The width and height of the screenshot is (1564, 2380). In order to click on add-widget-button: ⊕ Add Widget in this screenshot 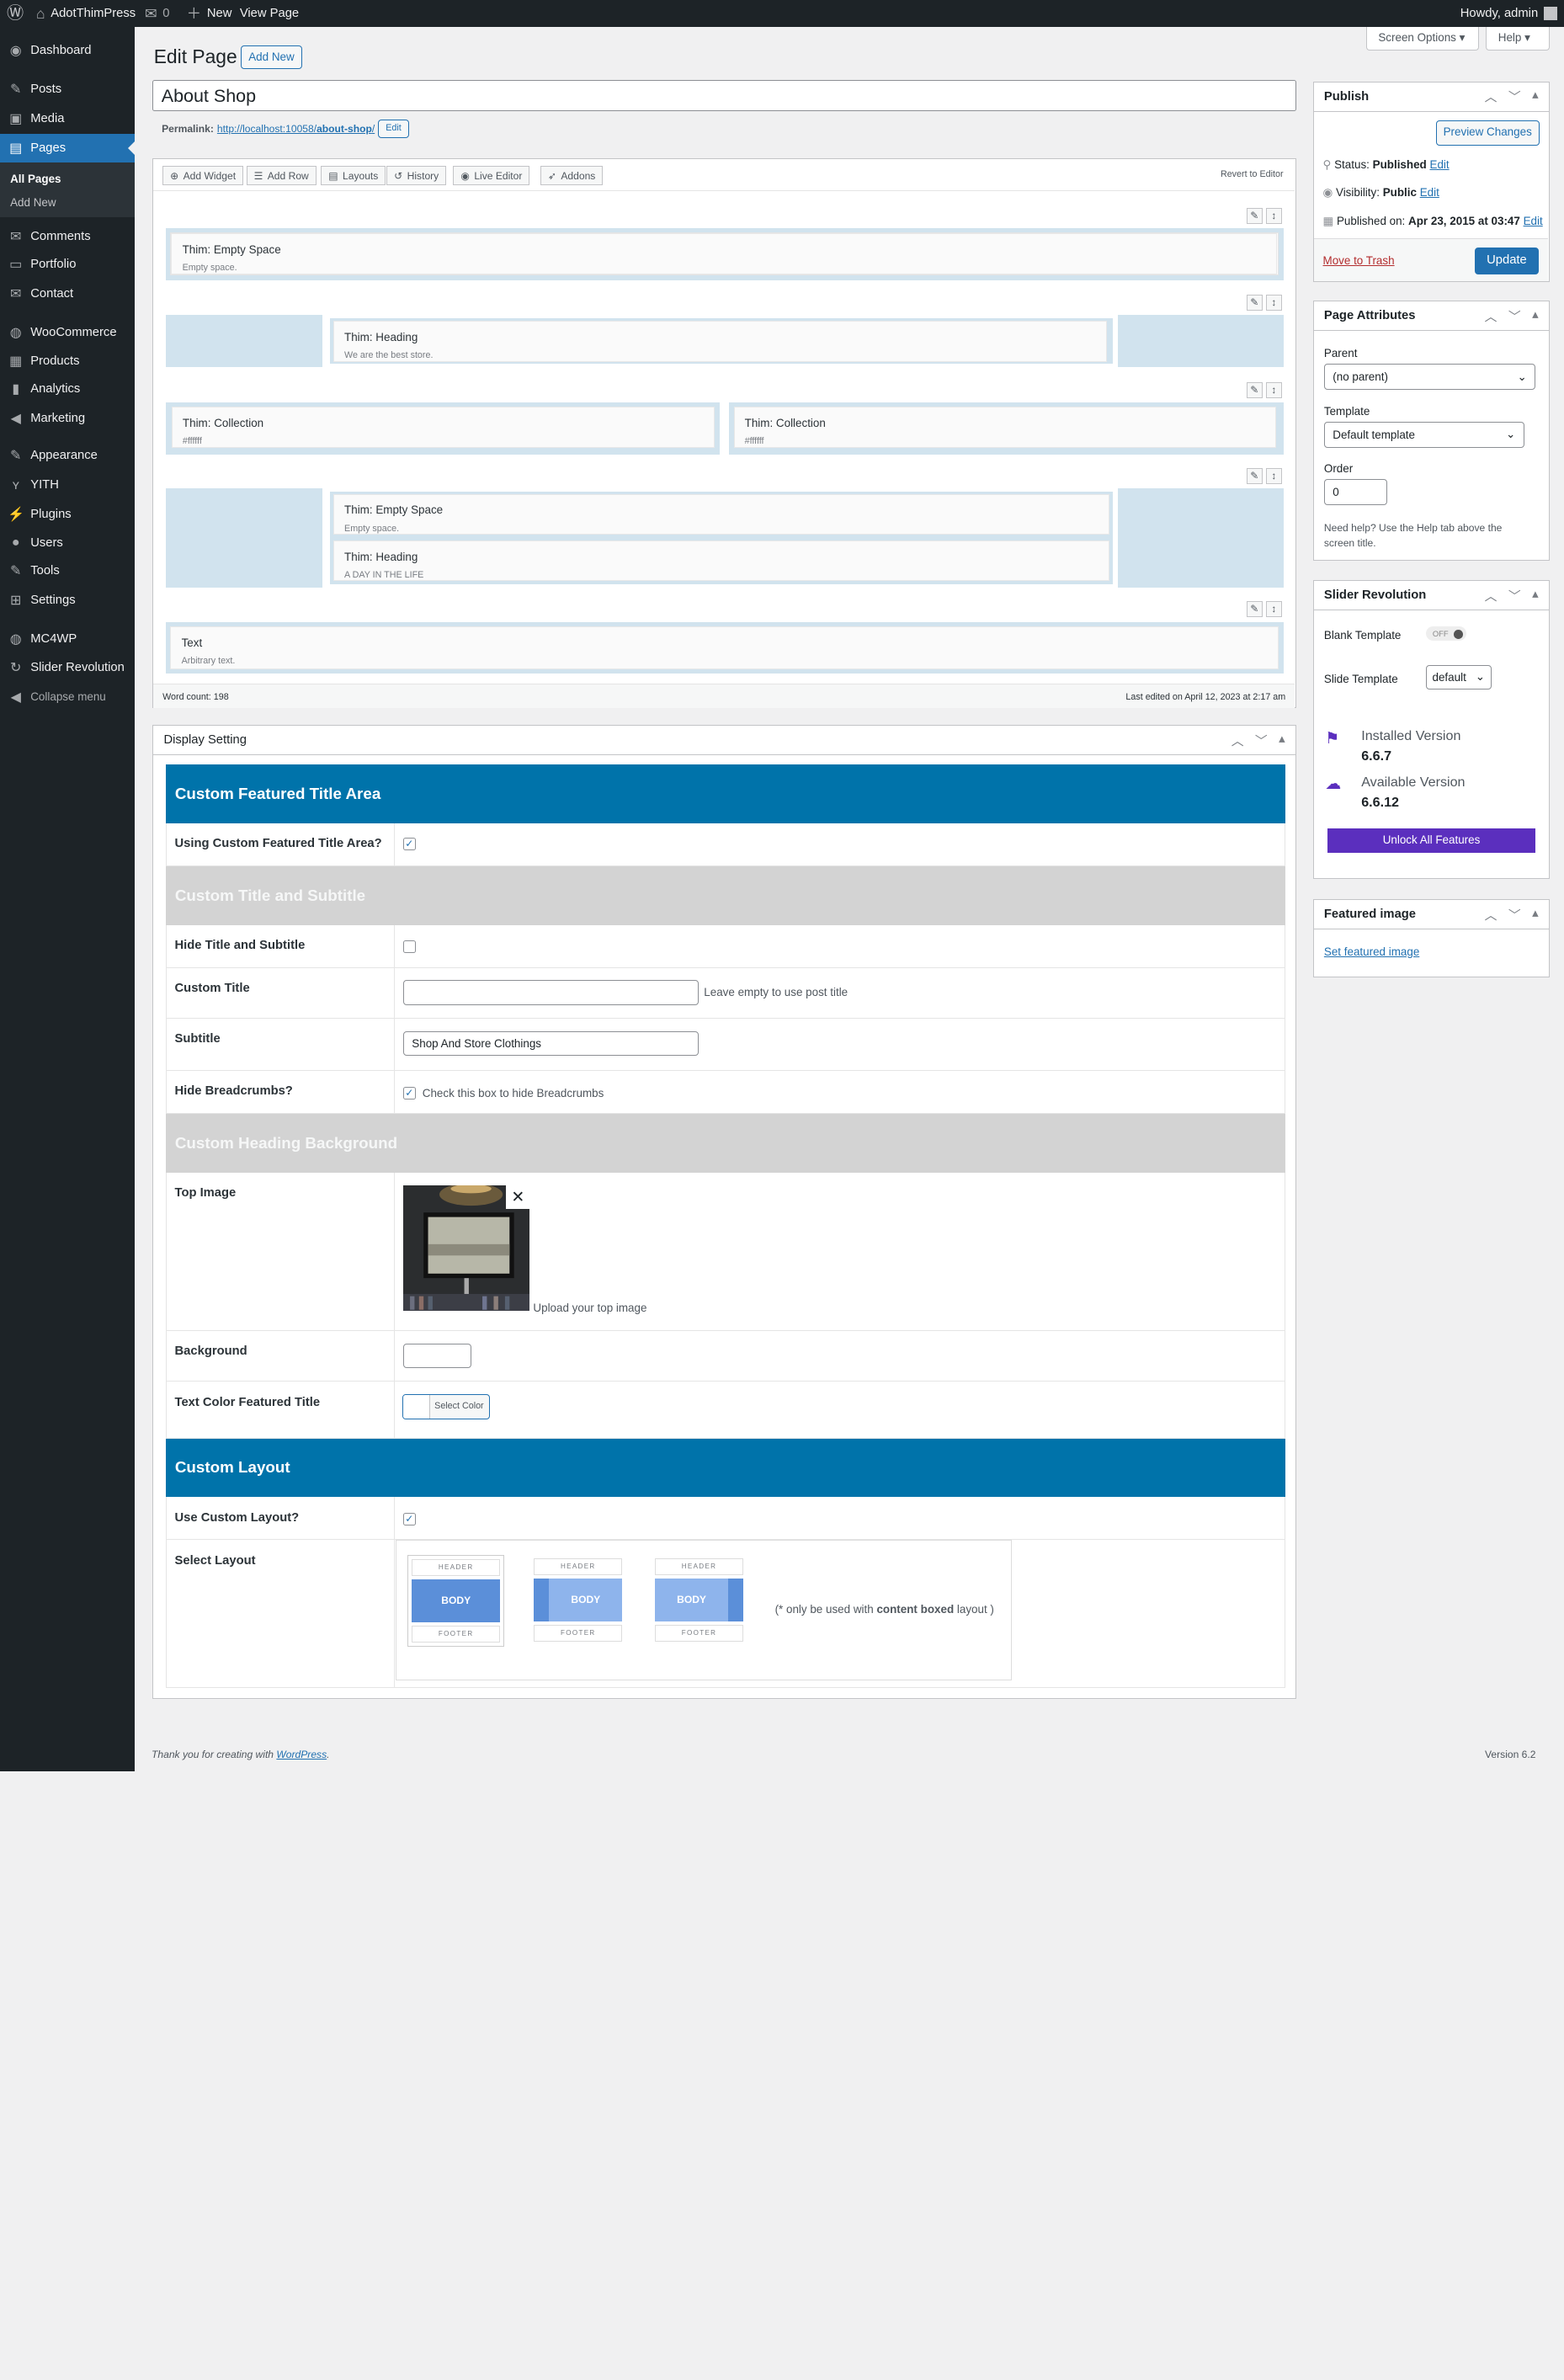, I will do `click(203, 175)`.